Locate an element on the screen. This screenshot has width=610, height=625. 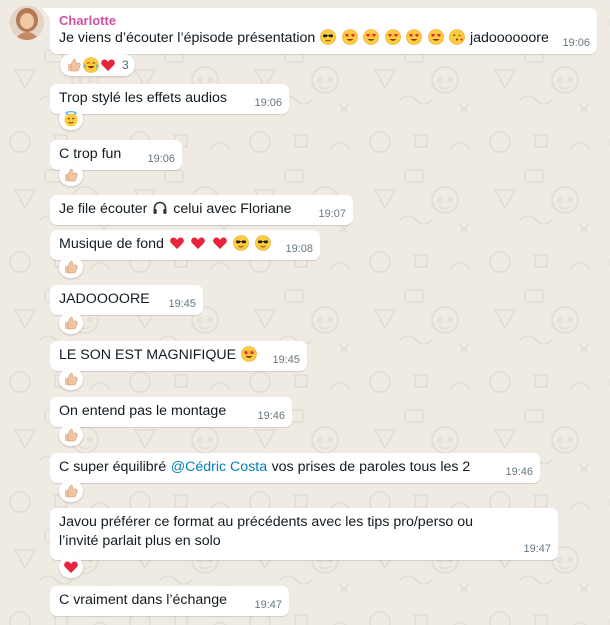
message-text: Musique de fond is located at coordinates (111, 244).